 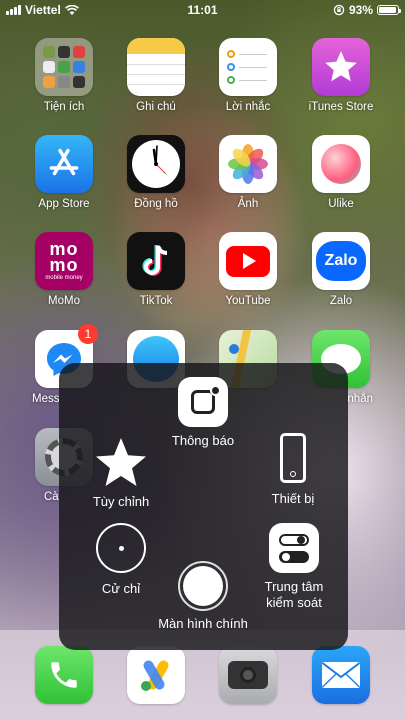 What do you see at coordinates (360, 10) in the screenshot?
I see `battery-percent: 93%` at bounding box center [360, 10].